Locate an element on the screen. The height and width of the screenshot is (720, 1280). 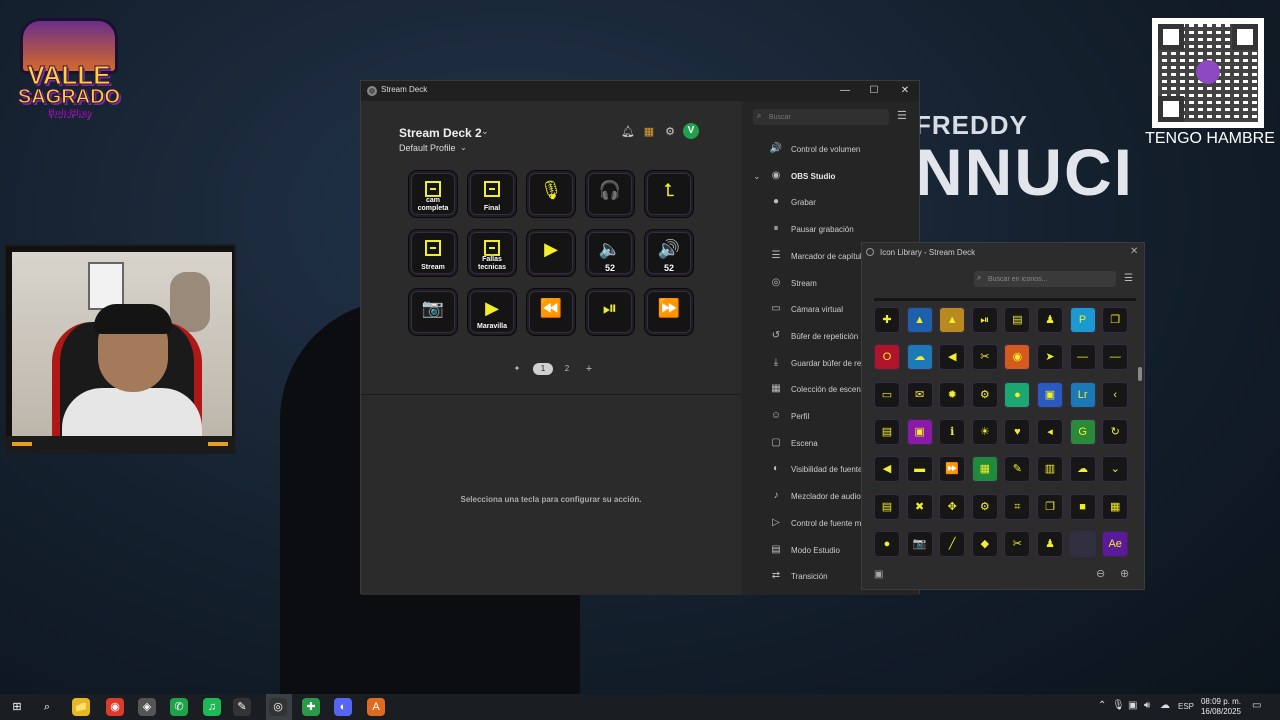
library-icon: ▣ is located at coordinates (1050, 394).